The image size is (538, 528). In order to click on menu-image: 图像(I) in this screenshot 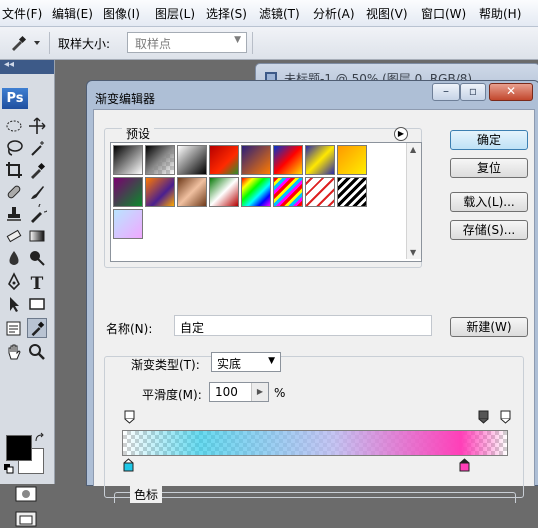, I will do `click(121, 13)`.